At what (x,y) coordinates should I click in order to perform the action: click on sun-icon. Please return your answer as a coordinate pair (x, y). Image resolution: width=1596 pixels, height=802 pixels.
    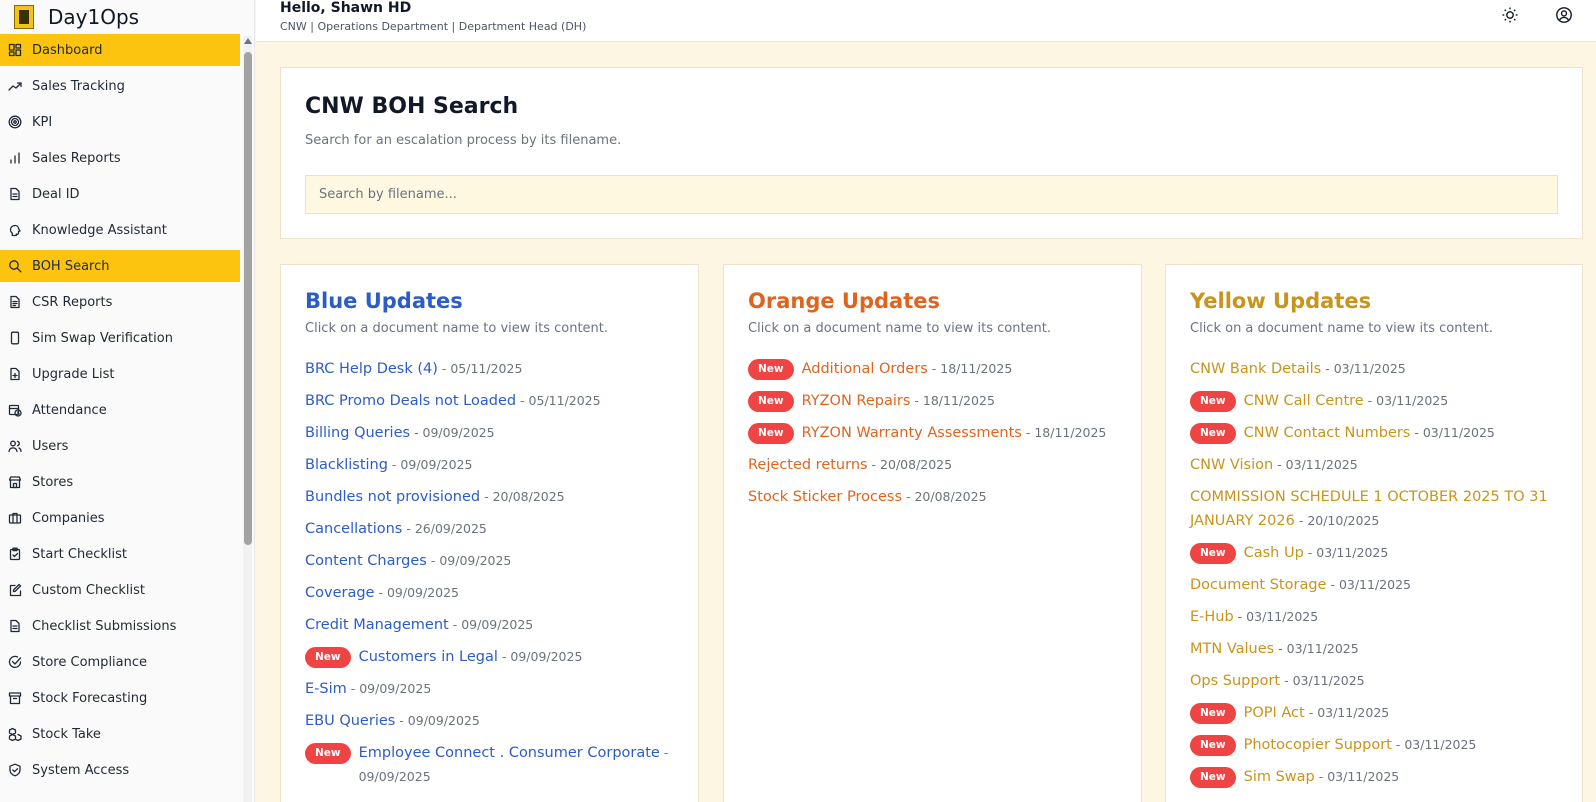
    Looking at the image, I should click on (1510, 15).